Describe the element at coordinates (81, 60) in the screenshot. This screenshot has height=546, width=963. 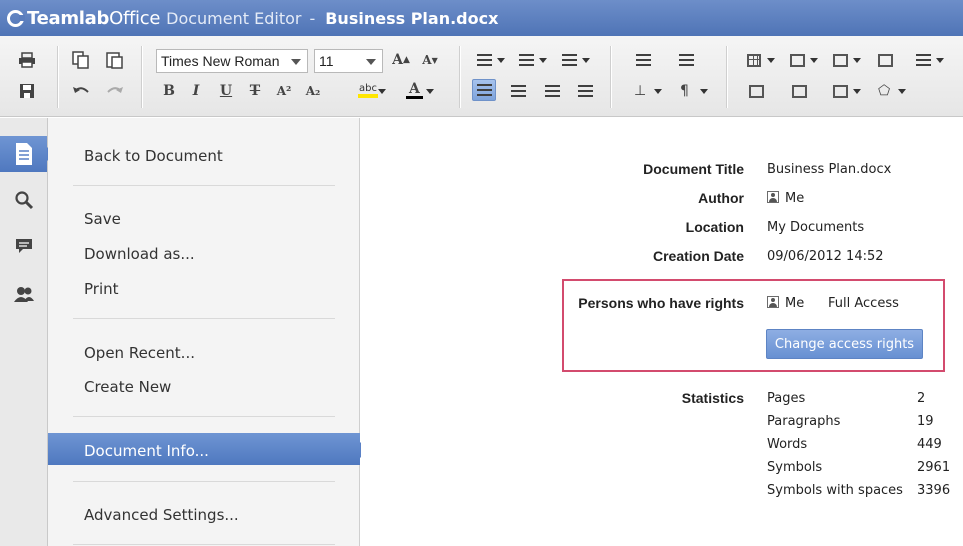
I see `copy-icon` at that location.